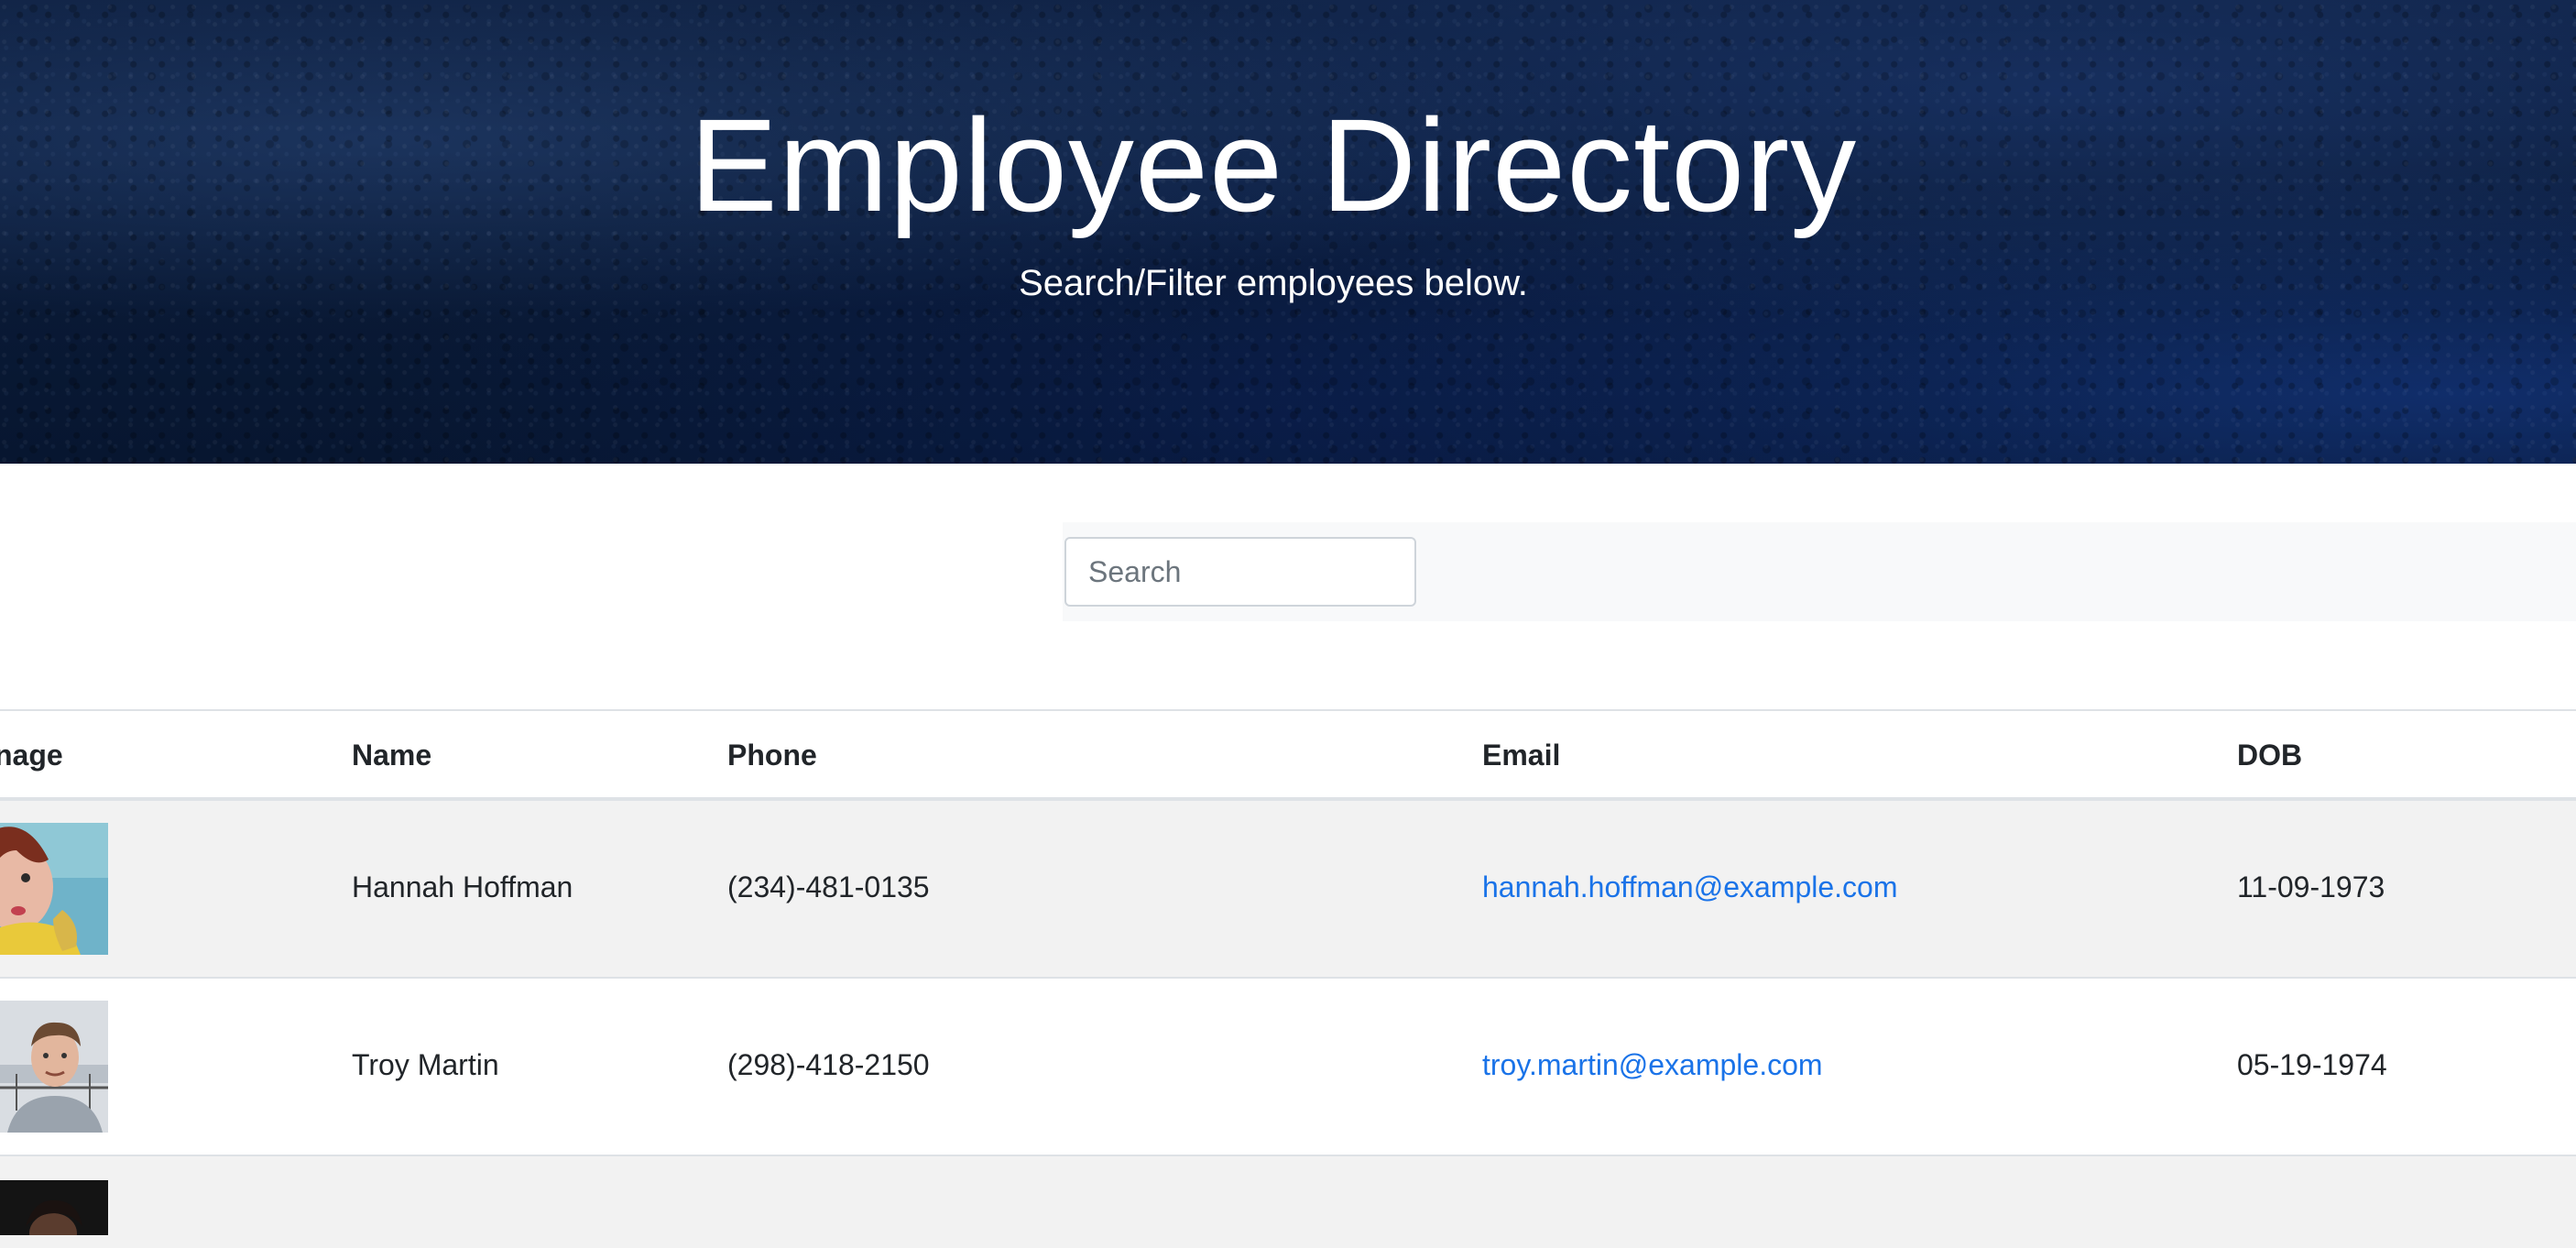 The image size is (2576, 1248). I want to click on table-row, so click(1288, 1202).